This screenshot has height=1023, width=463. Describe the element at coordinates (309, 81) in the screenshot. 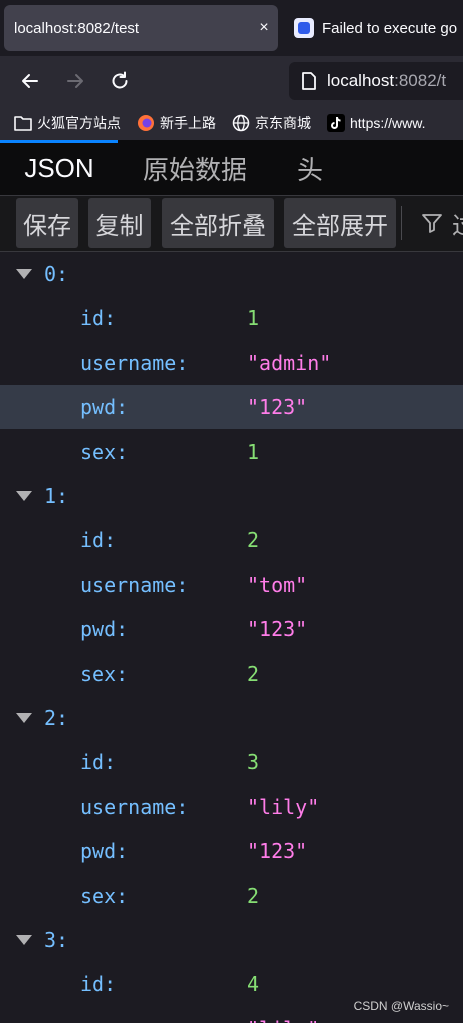

I see `page-icon` at that location.